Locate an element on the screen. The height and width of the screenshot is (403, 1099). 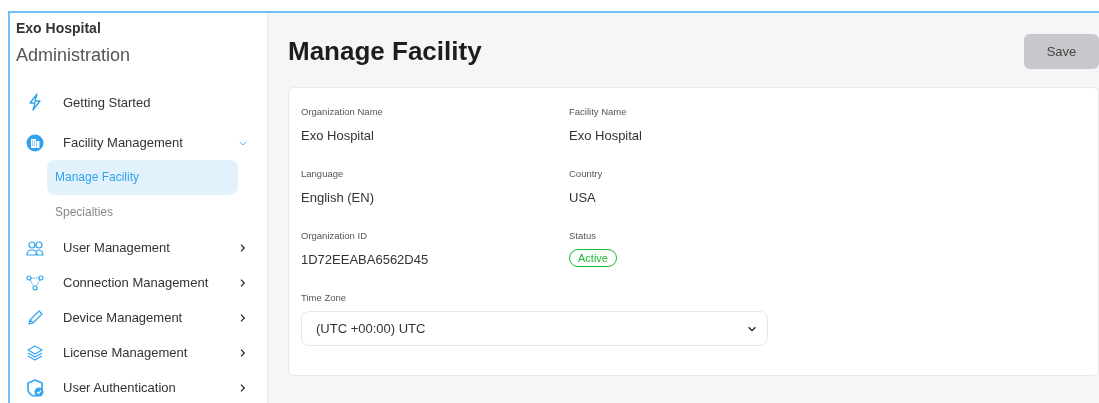
field-label: Language is located at coordinates (323, 174).